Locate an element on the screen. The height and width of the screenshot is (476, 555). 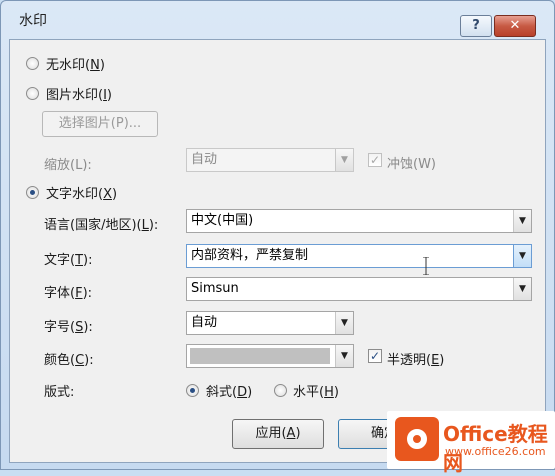
apply-button: 应用(A) is located at coordinates (278, 434).